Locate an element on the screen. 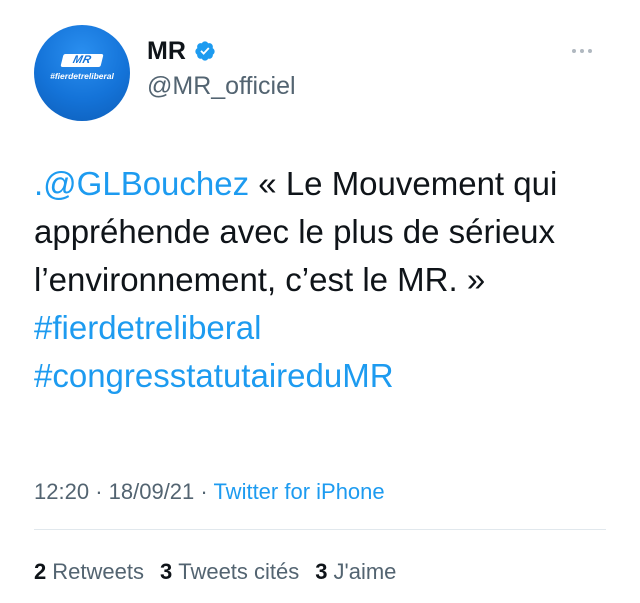  quotes-label: Tweets cités is located at coordinates (239, 571).